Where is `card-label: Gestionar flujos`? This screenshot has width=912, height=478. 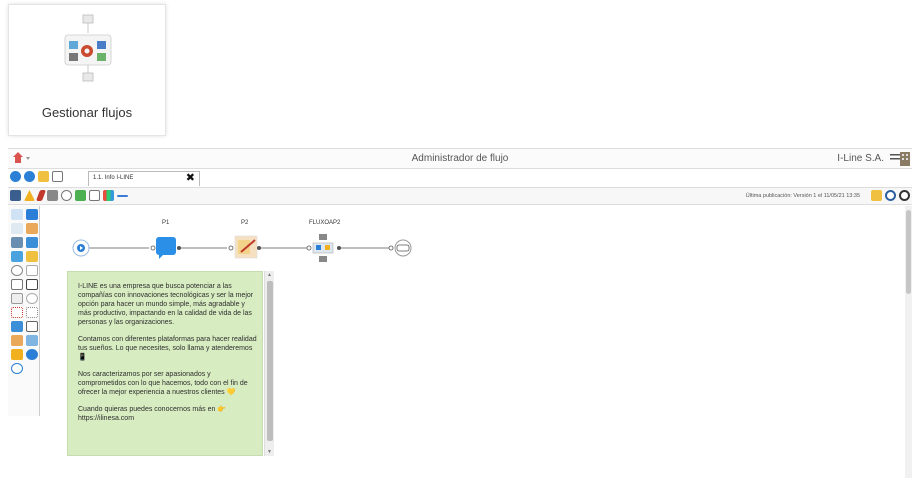 card-label: Gestionar flujos is located at coordinates (87, 112).